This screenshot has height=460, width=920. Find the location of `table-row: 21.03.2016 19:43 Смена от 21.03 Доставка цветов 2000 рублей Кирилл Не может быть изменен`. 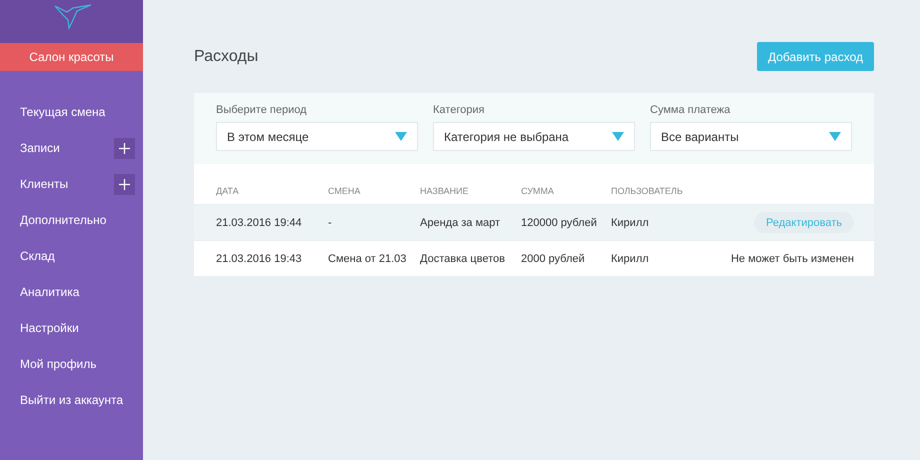

table-row: 21.03.2016 19:43 Смена от 21.03 Доставка цветов 2000 рублей Кирилл Не может быть изменен is located at coordinates (534, 258).